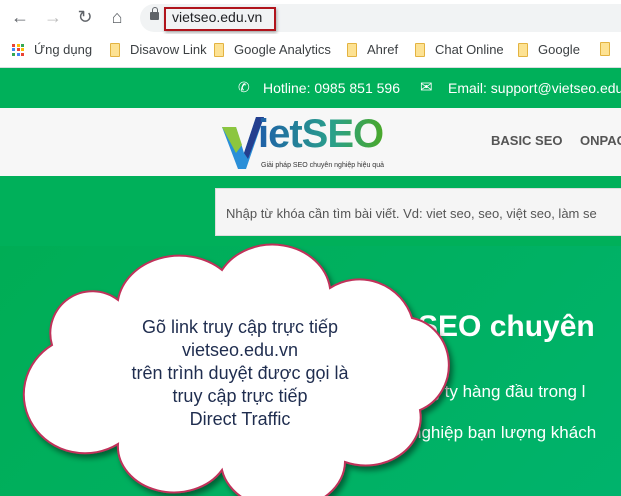 The width and height of the screenshot is (621, 496). Describe the element at coordinates (240, 396) in the screenshot. I see `callout-line: truy cập trực tiếp` at that location.